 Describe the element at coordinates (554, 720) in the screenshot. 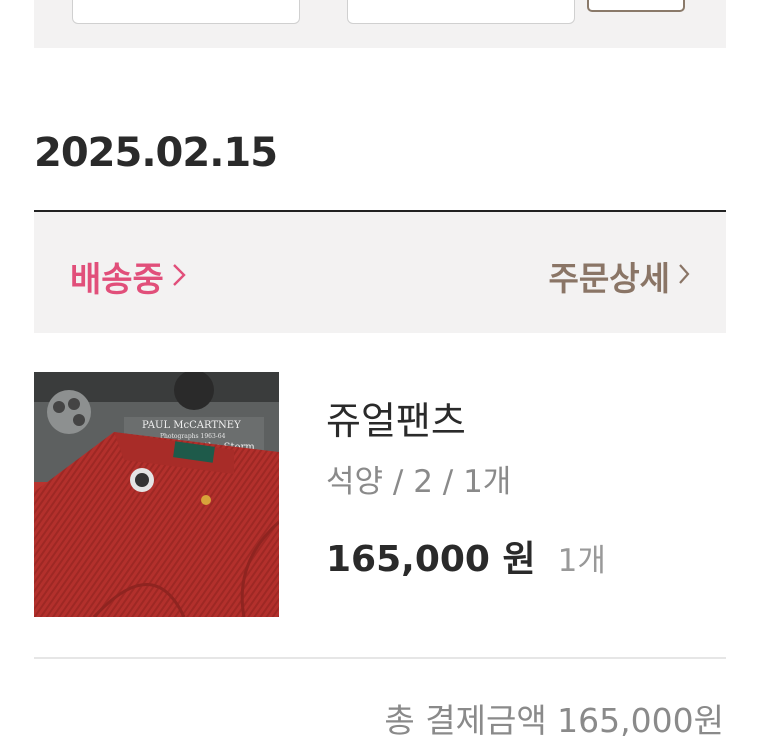

I see `total-payment: 총 결제금액 165,000원` at that location.